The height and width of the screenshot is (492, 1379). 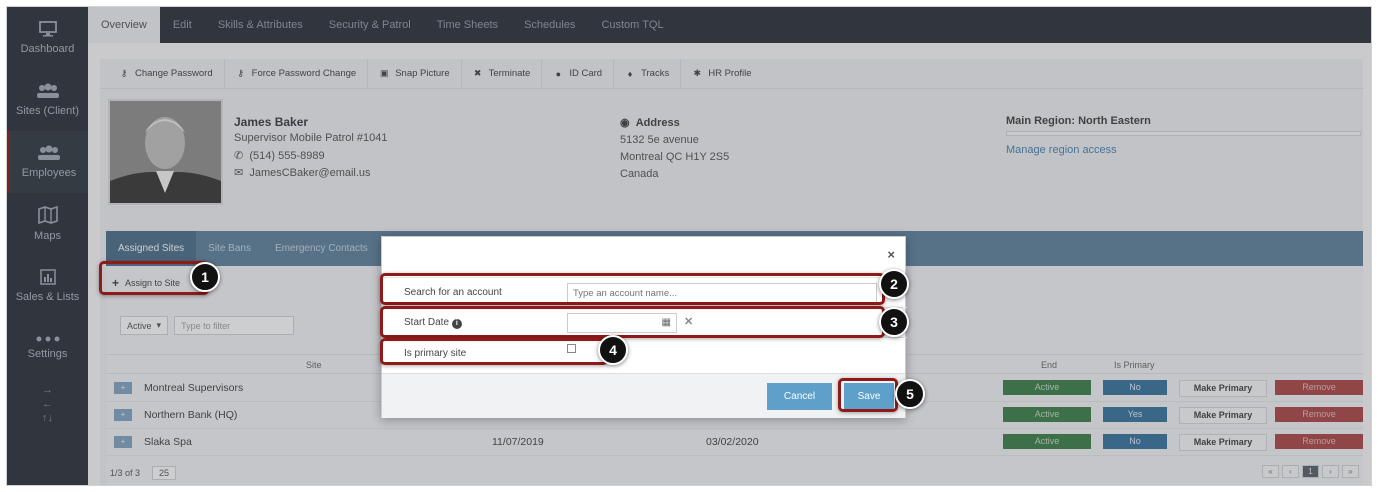 I want to click on close-icon: ×, so click(x=891, y=254).